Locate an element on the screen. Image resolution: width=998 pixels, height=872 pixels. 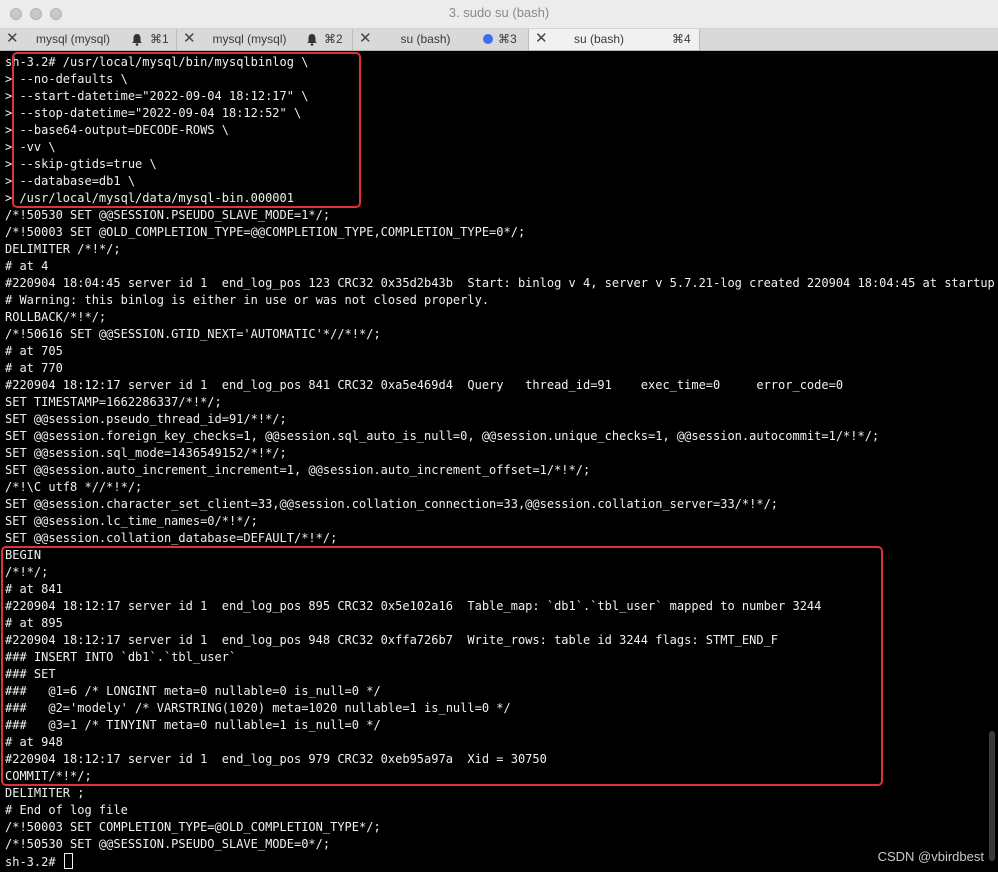
terminal-line: > /usr/local/mysql/data/mysql-bin.000001 is located at coordinates (149, 198).